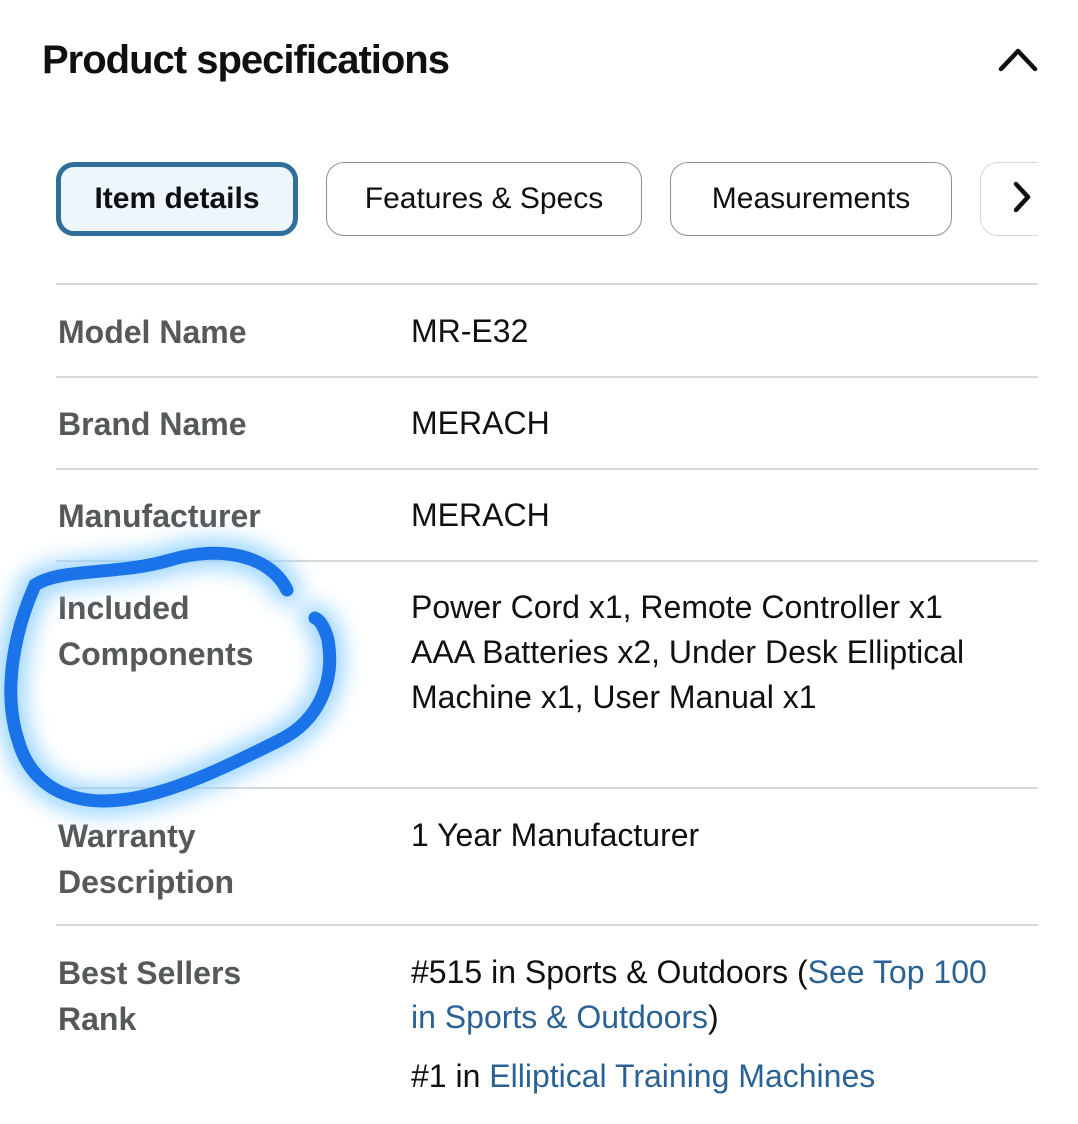 This screenshot has height=1124, width=1078. Describe the element at coordinates (547, 855) in the screenshot. I see `spec-row-warranty-description: Warranty Description 1 Year Manufacturer` at that location.